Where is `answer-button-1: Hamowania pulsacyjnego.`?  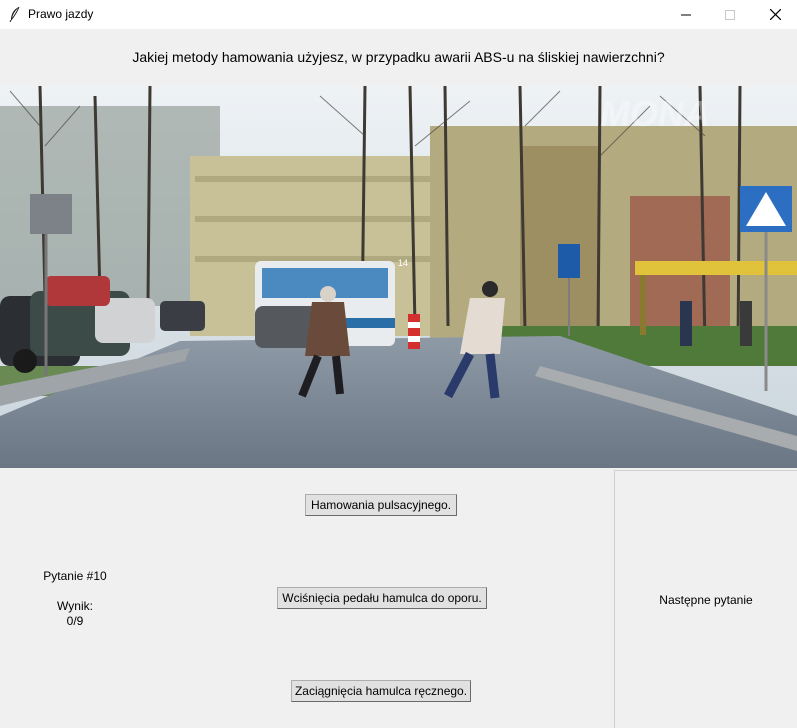
answer-button-1: Hamowania pulsacyjnego. is located at coordinates (381, 505).